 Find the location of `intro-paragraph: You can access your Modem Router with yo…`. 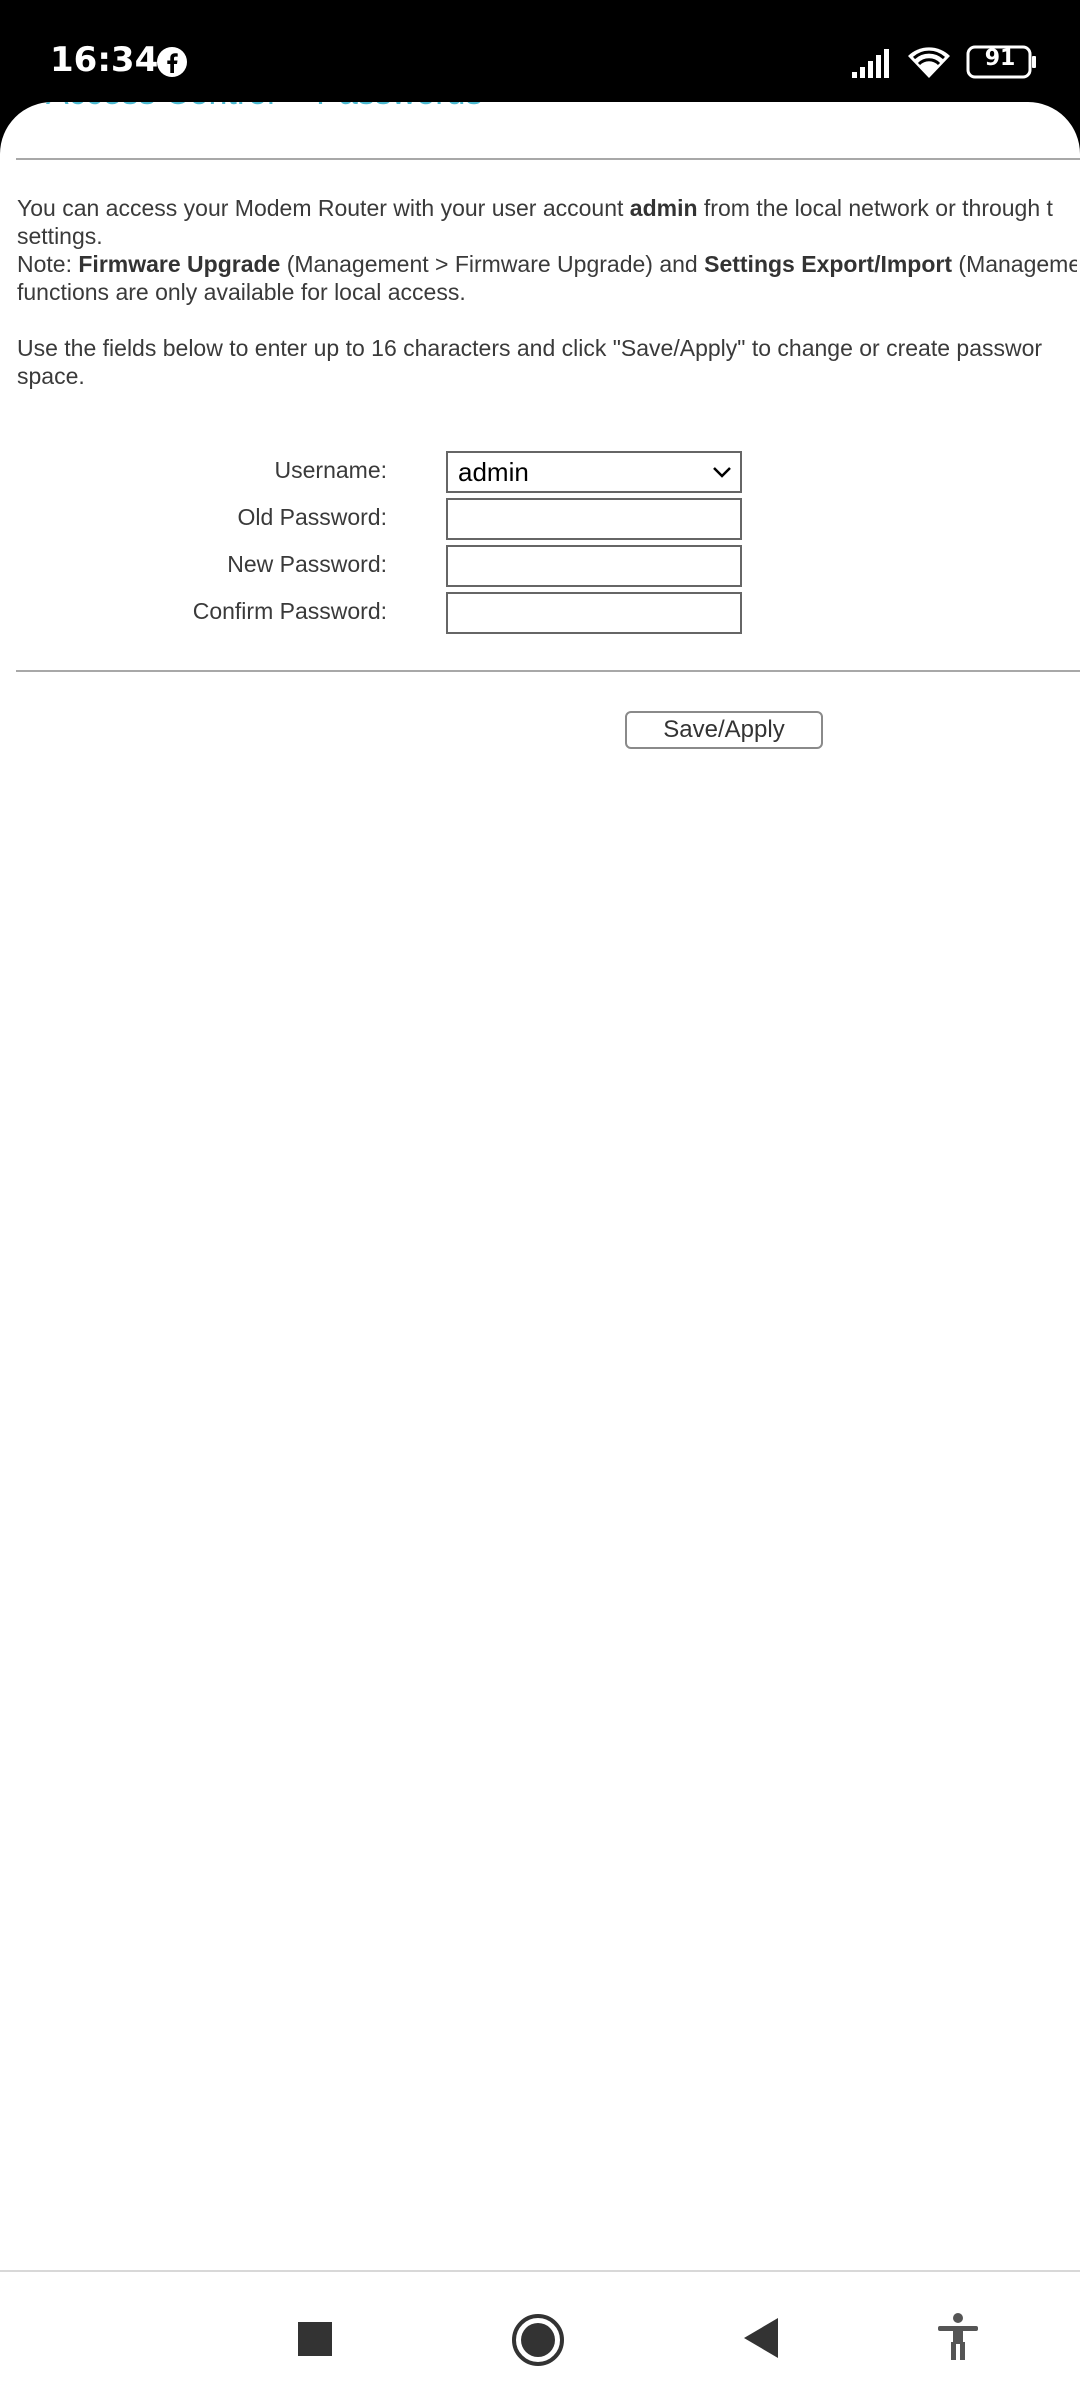

intro-paragraph: You can access your Modem Router with yo… is located at coordinates (547, 250).